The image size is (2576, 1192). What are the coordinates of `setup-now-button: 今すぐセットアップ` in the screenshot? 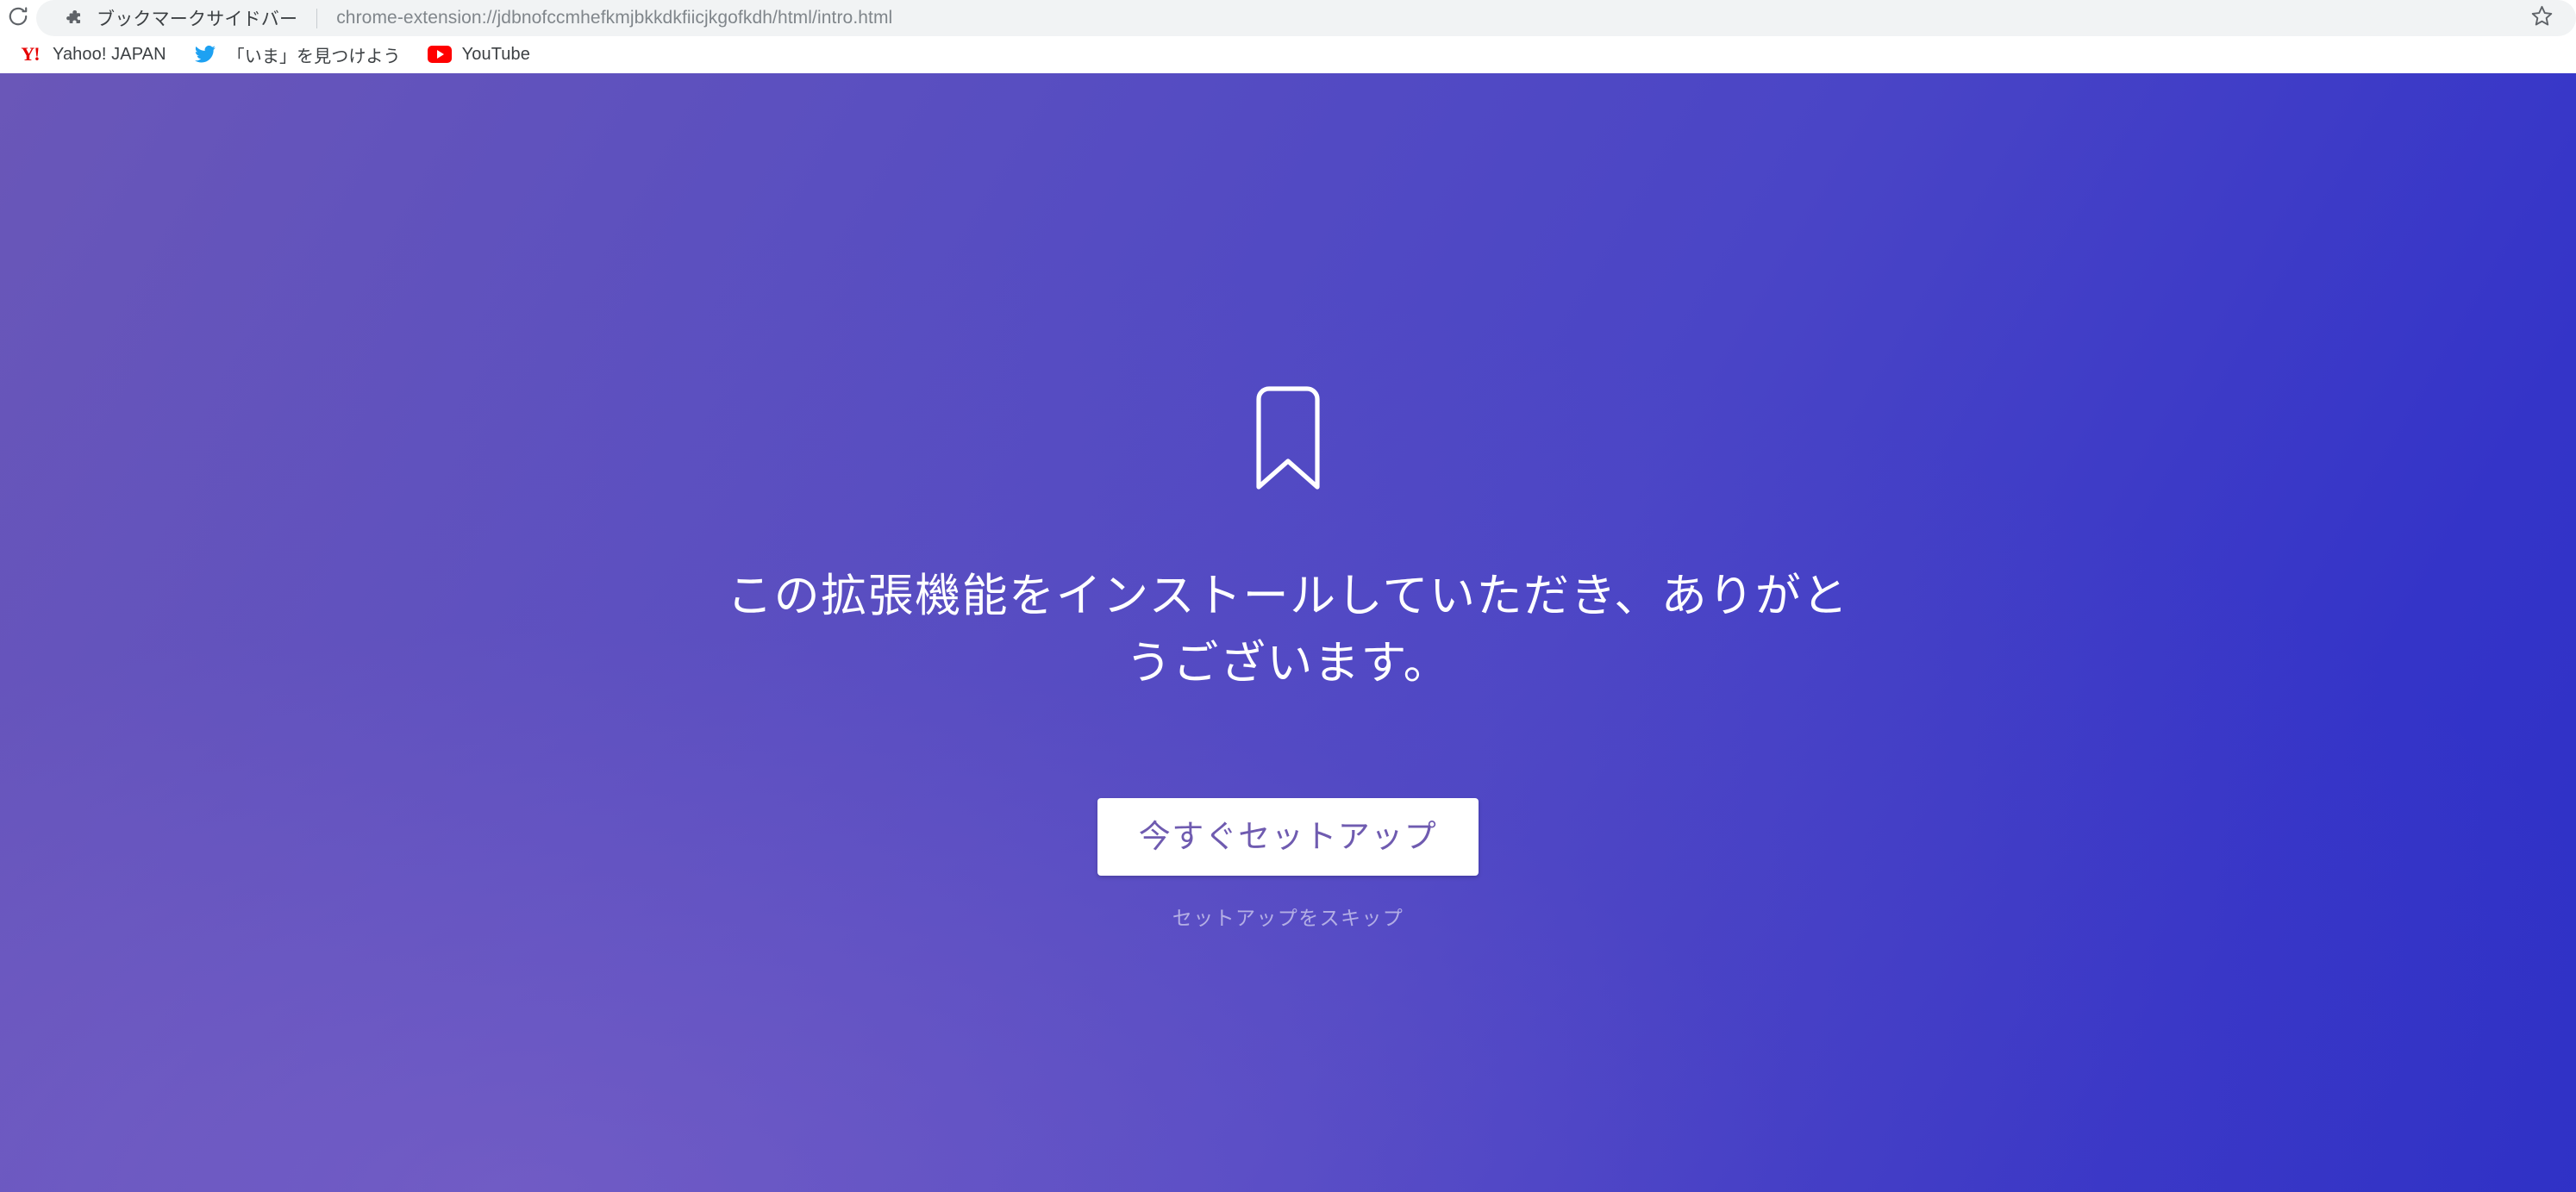 It's located at (1288, 837).